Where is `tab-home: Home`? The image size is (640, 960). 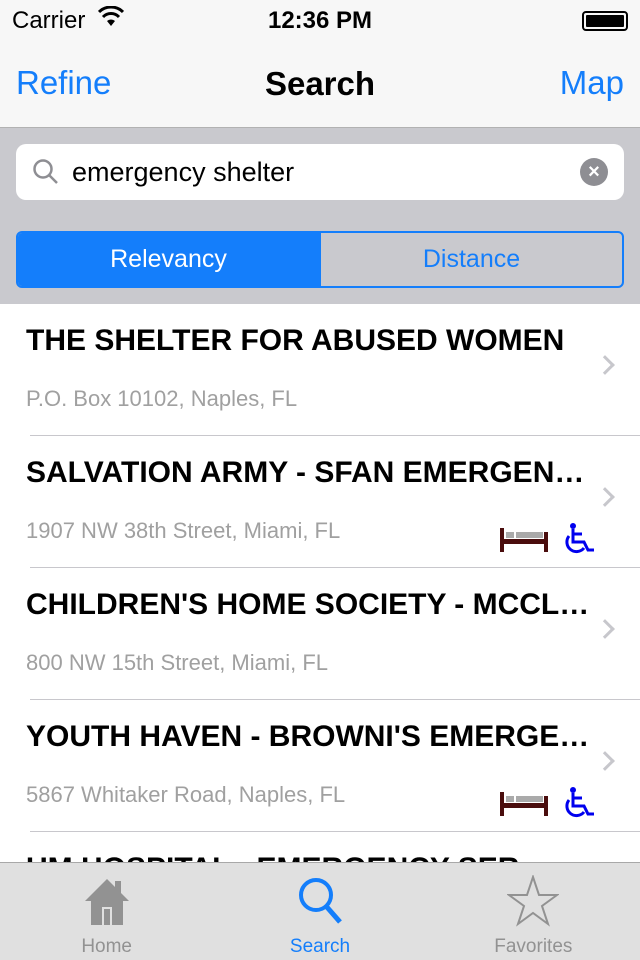
tab-home: Home is located at coordinates (106, 911).